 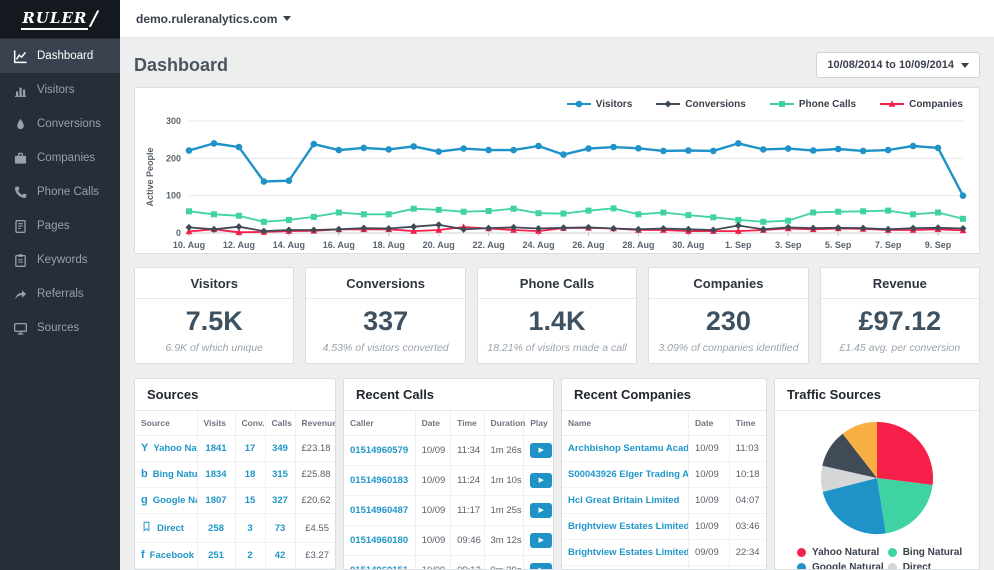 I want to click on company-link: Morgan Stanley Group (Europe), so click(x=625, y=567).